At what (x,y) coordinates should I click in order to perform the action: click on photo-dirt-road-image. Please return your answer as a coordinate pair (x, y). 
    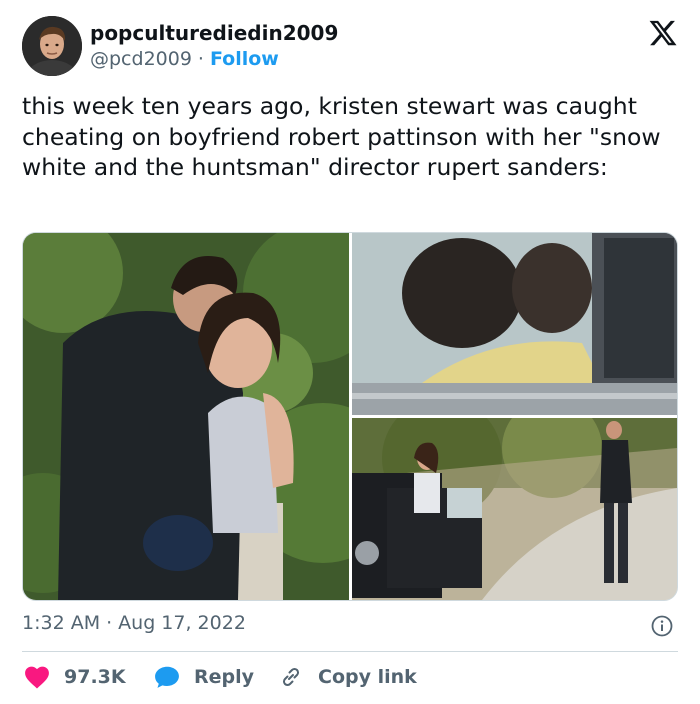
    Looking at the image, I should click on (514, 509).